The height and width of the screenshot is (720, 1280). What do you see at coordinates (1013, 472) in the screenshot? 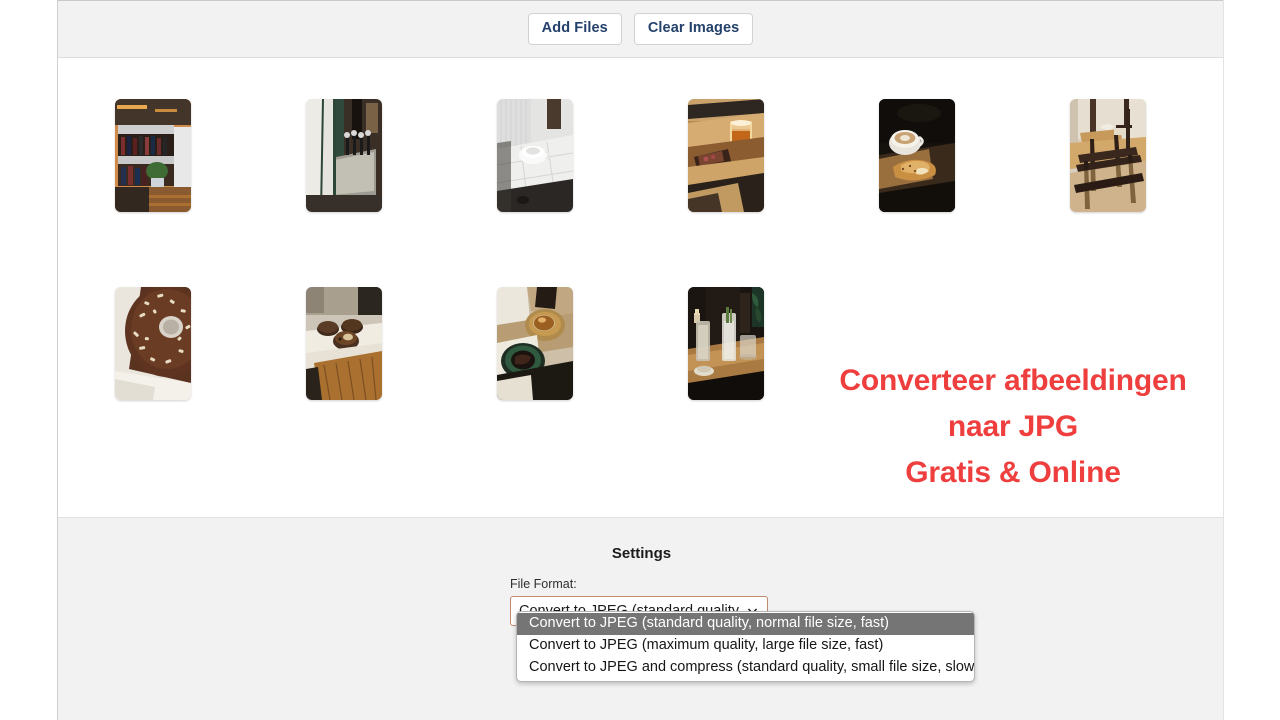
I see `headline-line-3: Gratis & Online` at bounding box center [1013, 472].